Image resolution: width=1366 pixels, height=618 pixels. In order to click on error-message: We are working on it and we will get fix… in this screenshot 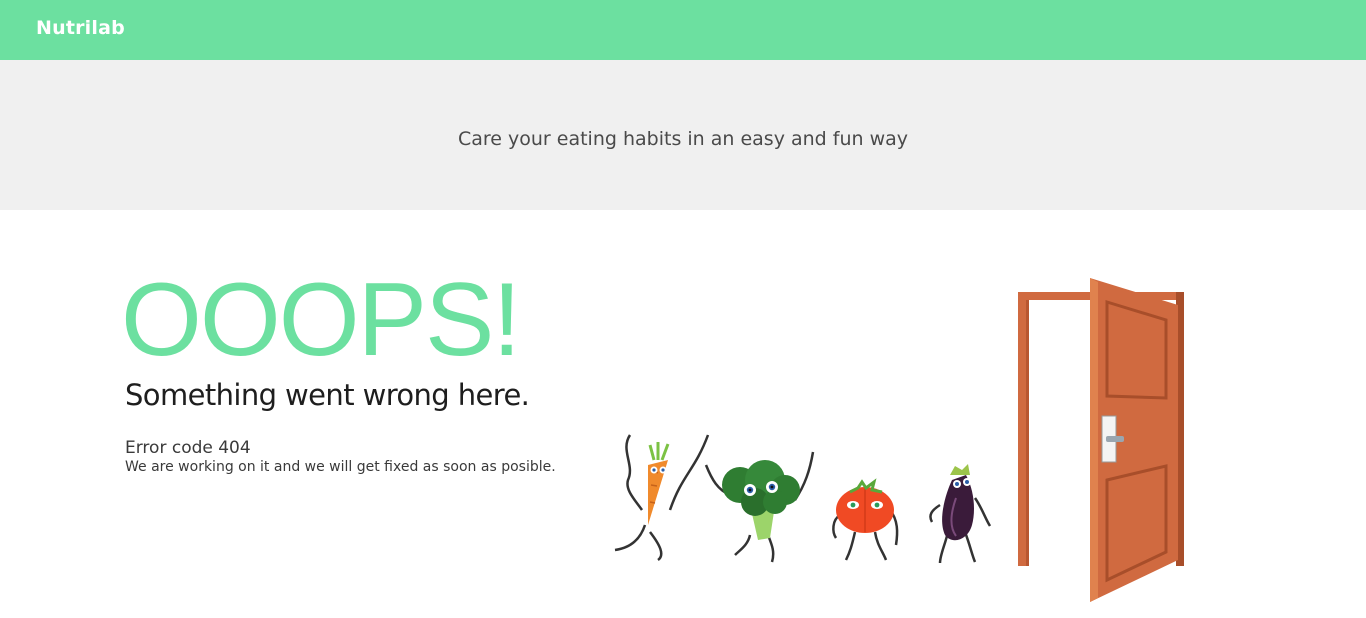, I will do `click(340, 467)`.